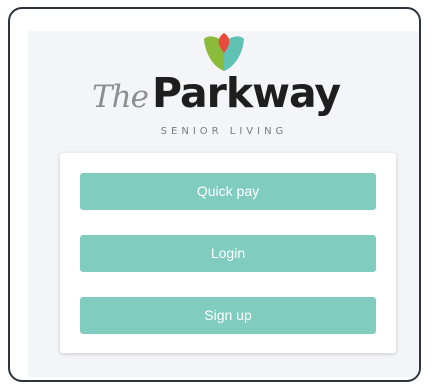 This screenshot has height=392, width=432. I want to click on brand-name: Parkway, so click(246, 93).